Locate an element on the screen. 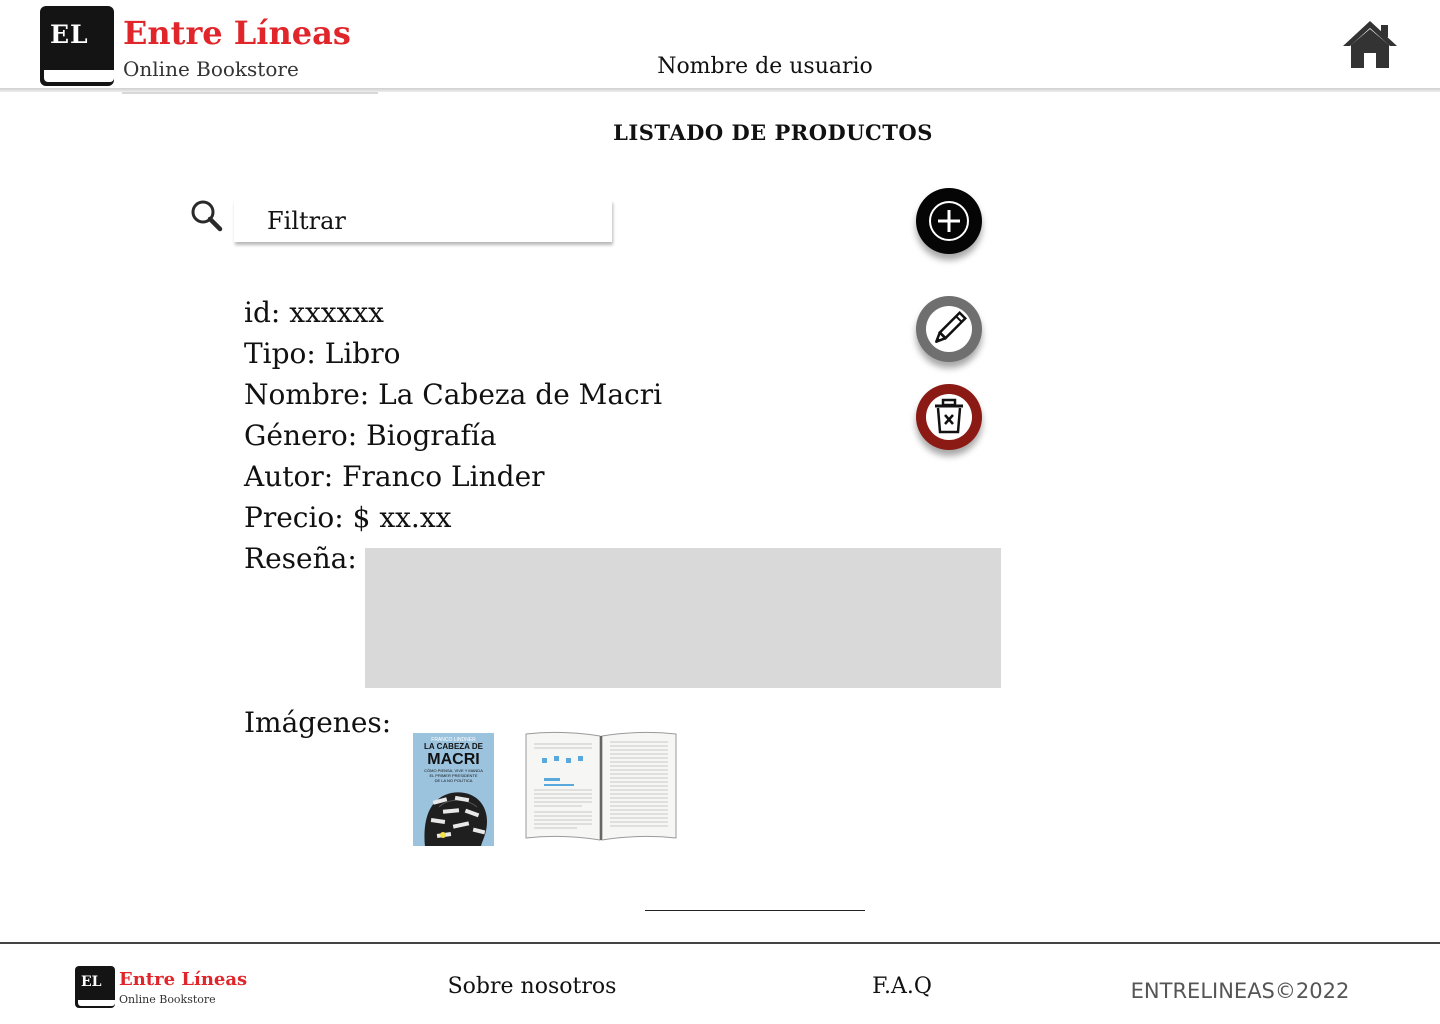 The height and width of the screenshot is (1024, 1440). filter-field is located at coordinates (423, 221).